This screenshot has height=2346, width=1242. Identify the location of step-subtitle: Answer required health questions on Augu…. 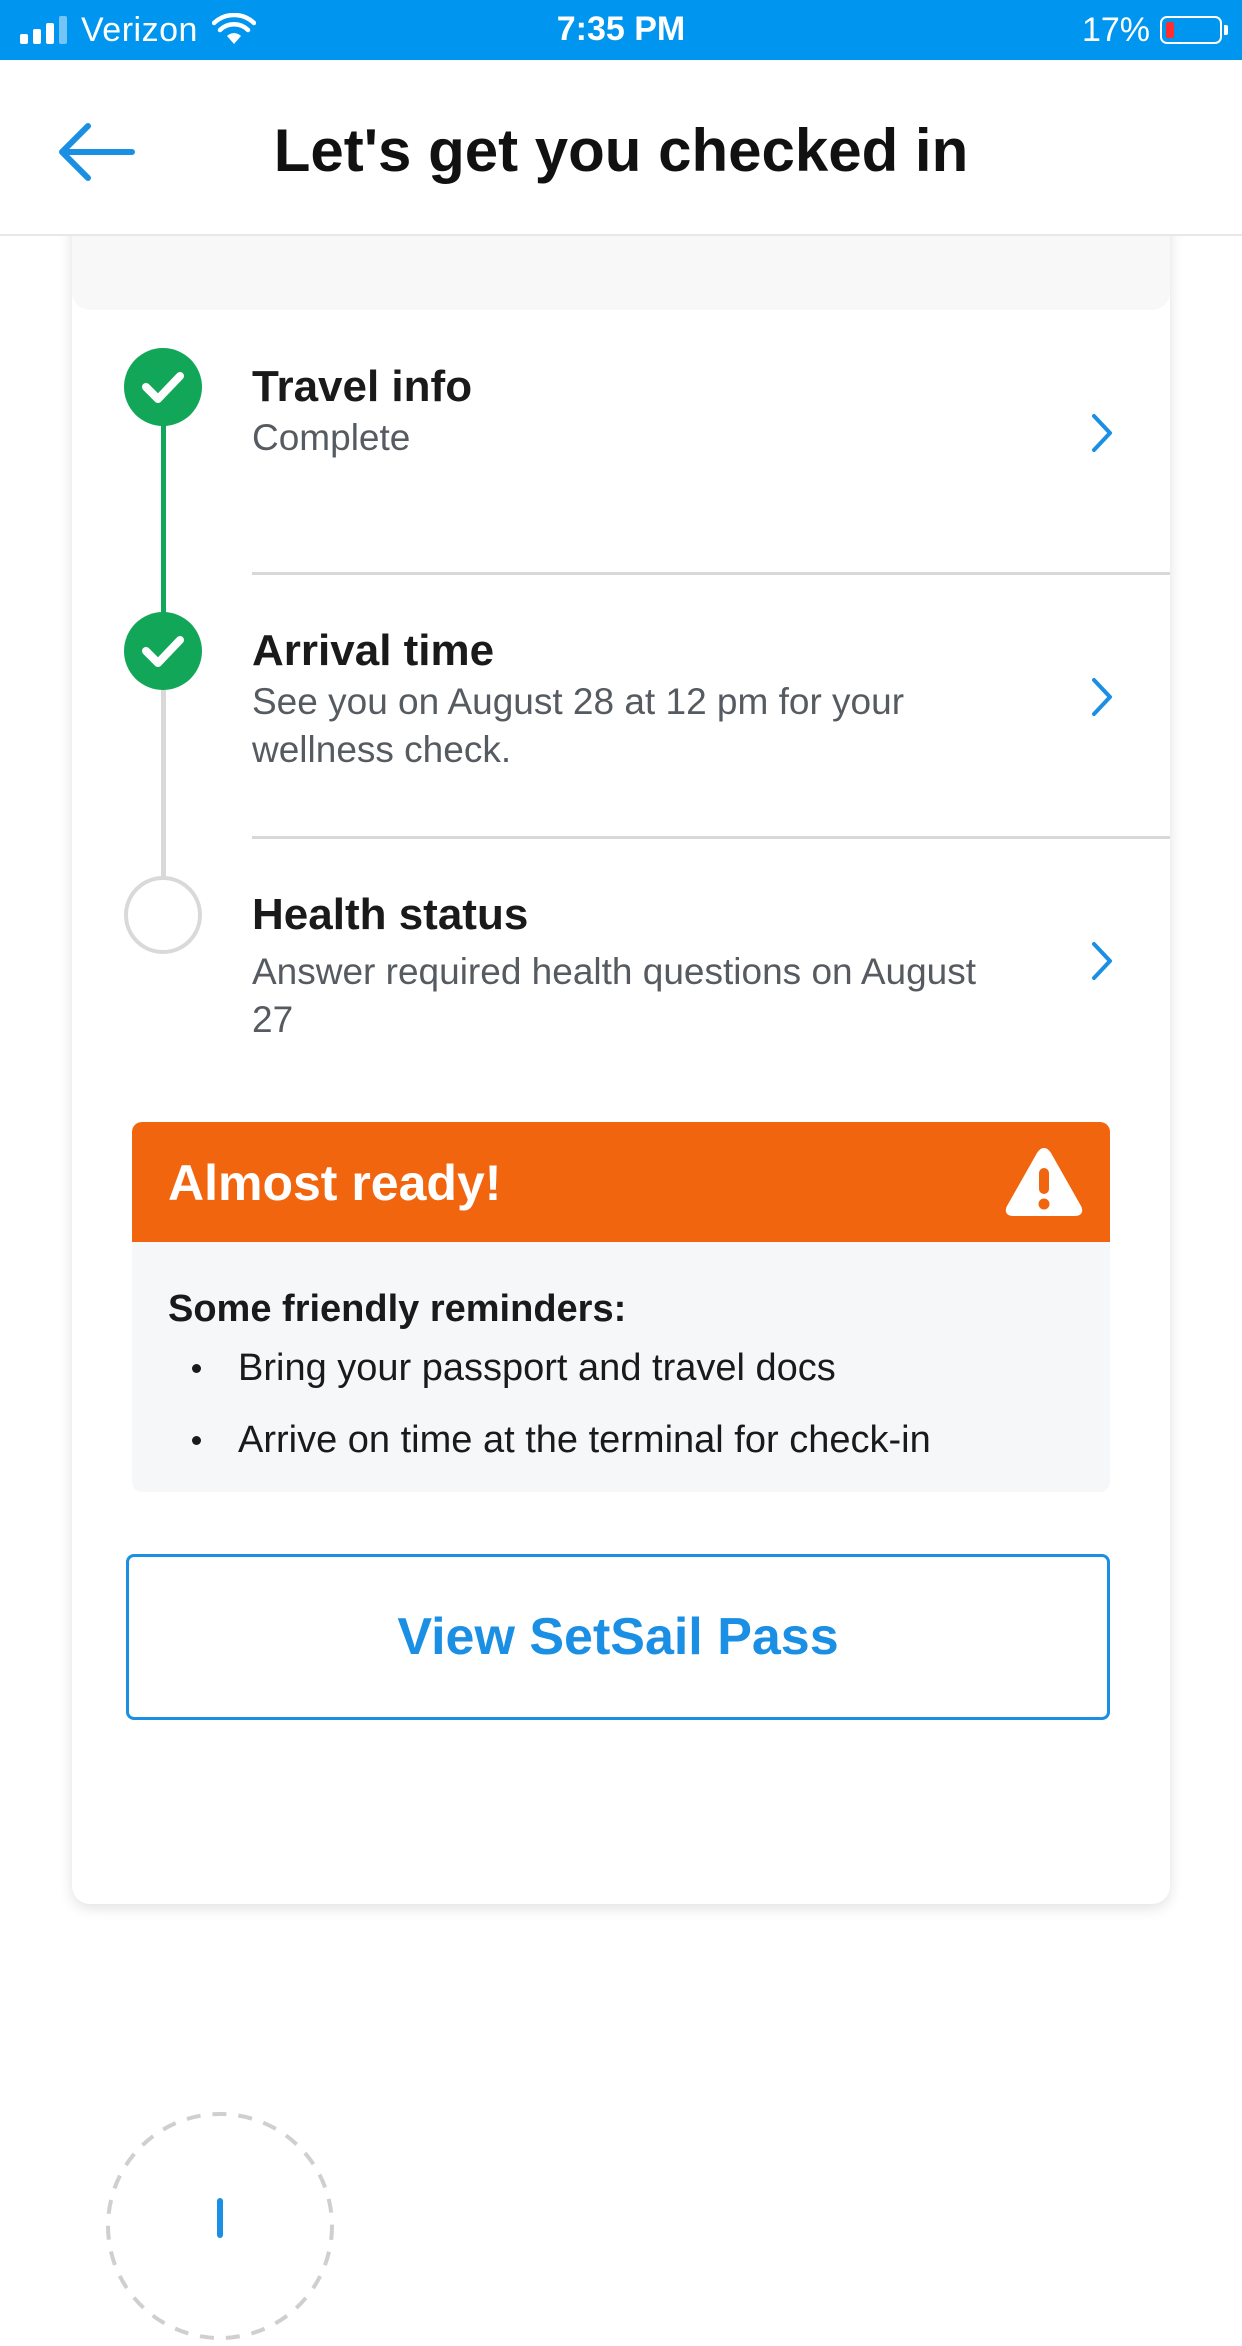
(614, 995).